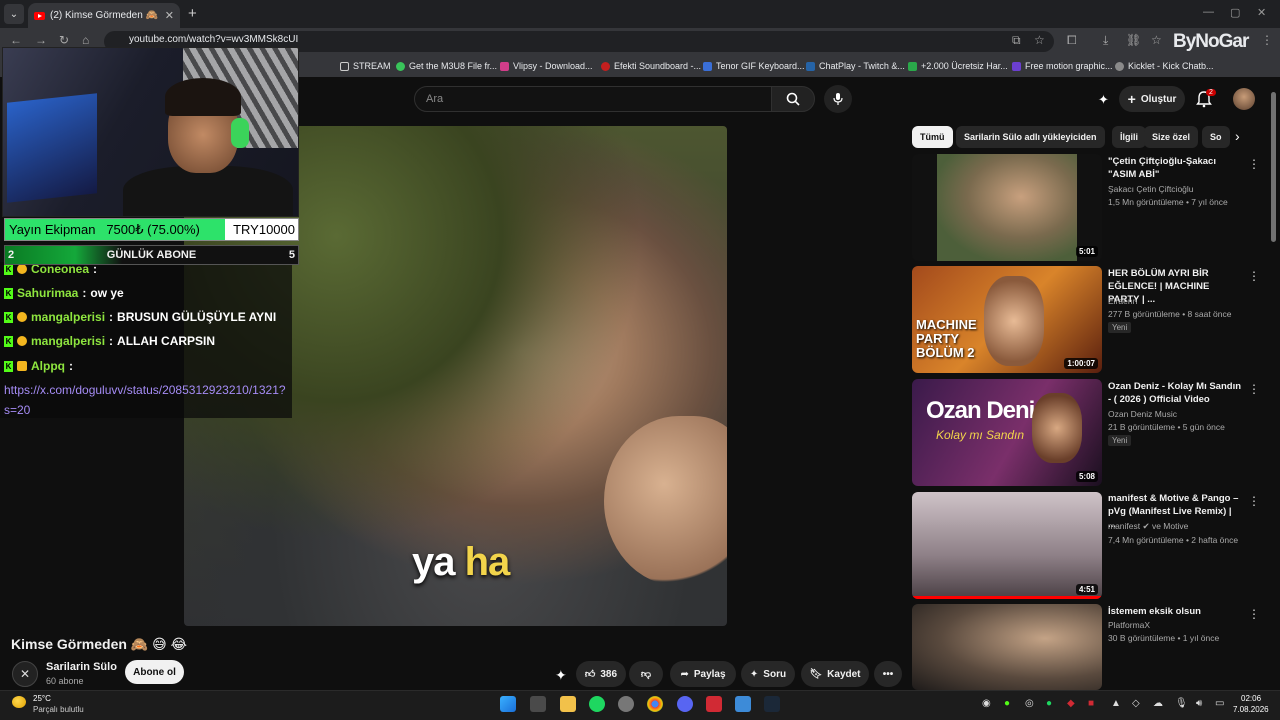  What do you see at coordinates (1171, 137) in the screenshot?
I see `chip-for-you: Size özel` at bounding box center [1171, 137].